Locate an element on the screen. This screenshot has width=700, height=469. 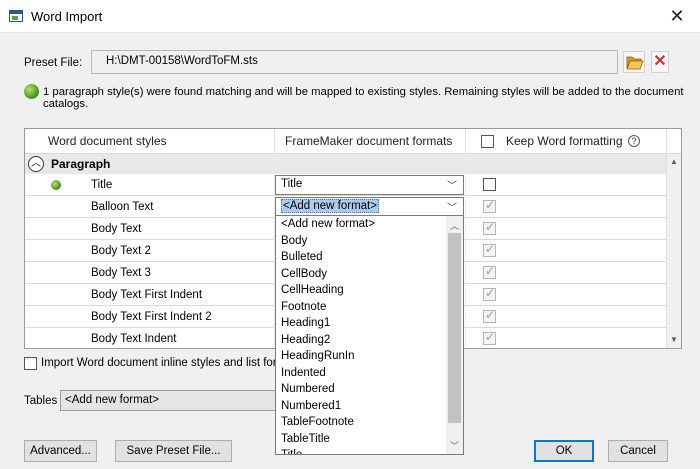
style-name: Title is located at coordinates (102, 185).